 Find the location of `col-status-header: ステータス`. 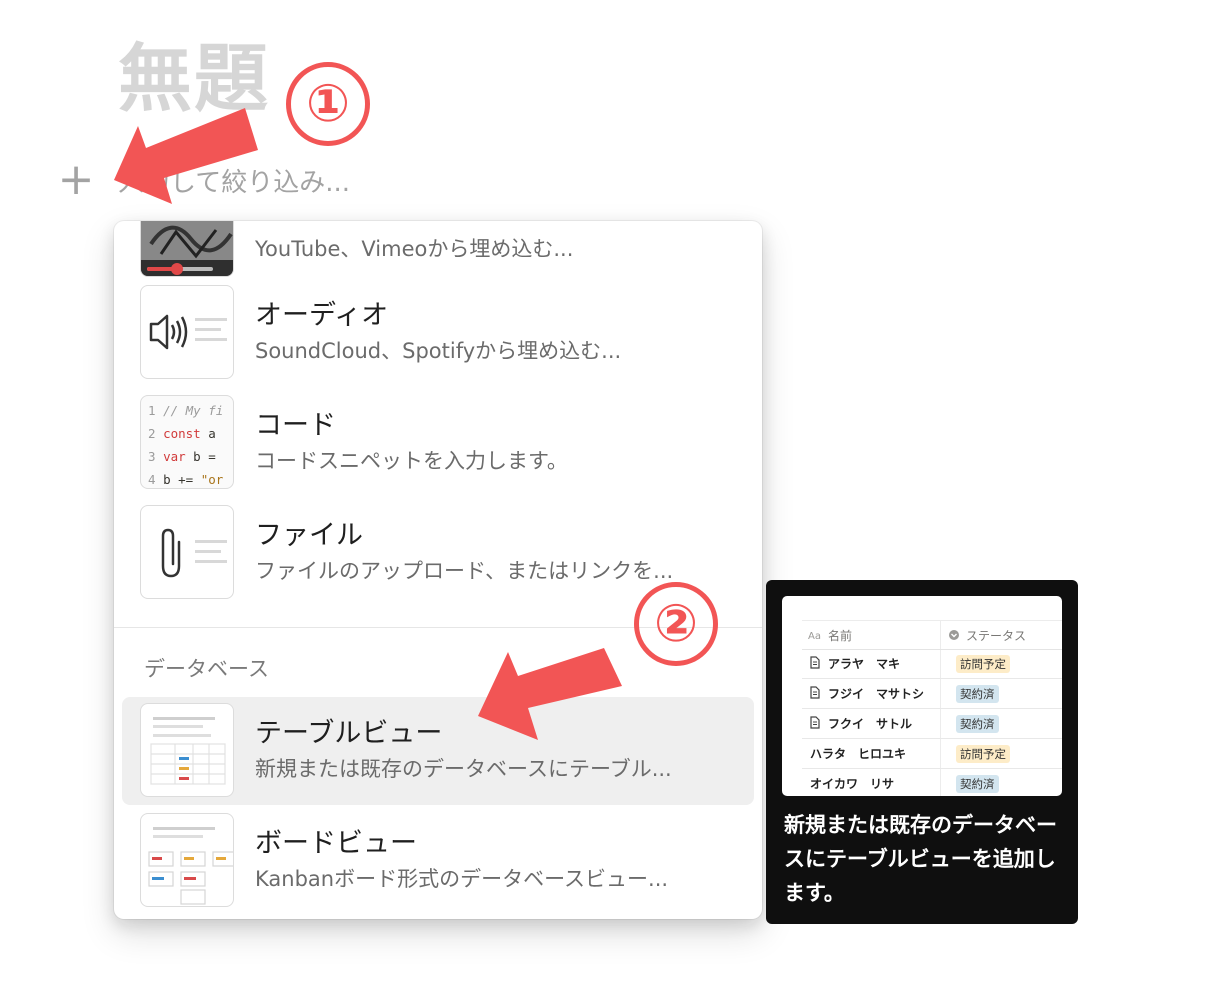

col-status-header: ステータス is located at coordinates (996, 636).